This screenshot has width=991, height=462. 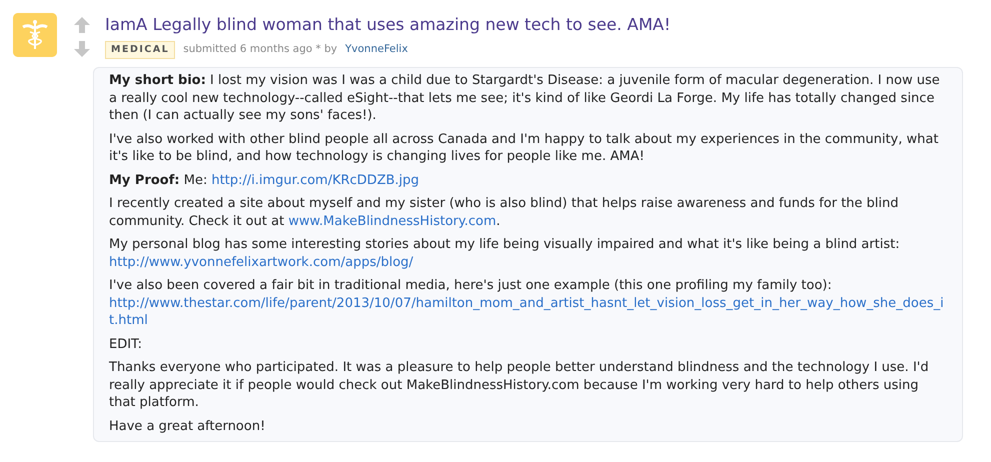 What do you see at coordinates (140, 50) in the screenshot?
I see `flair-tag: MEDICAL` at bounding box center [140, 50].